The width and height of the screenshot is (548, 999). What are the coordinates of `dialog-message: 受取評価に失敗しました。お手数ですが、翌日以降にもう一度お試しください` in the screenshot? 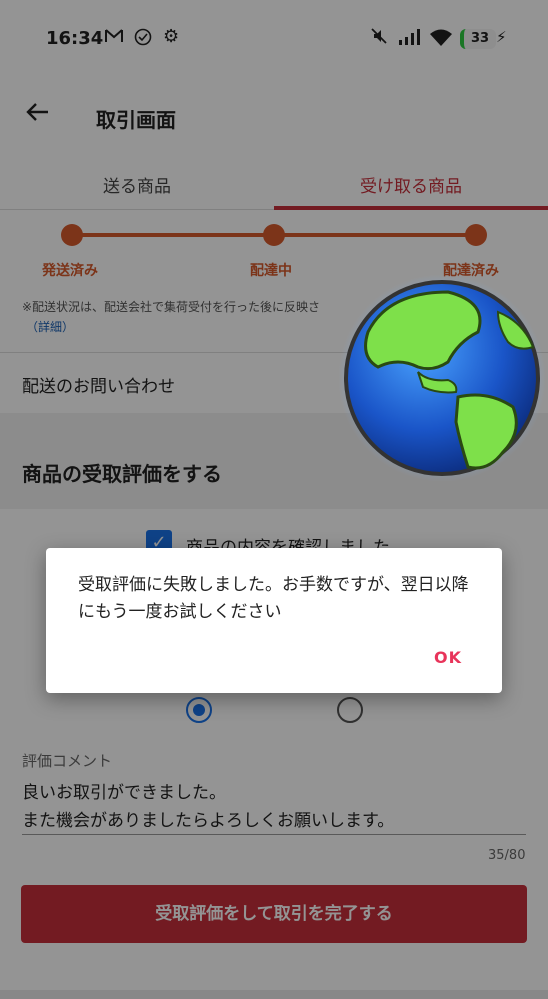 It's located at (273, 598).